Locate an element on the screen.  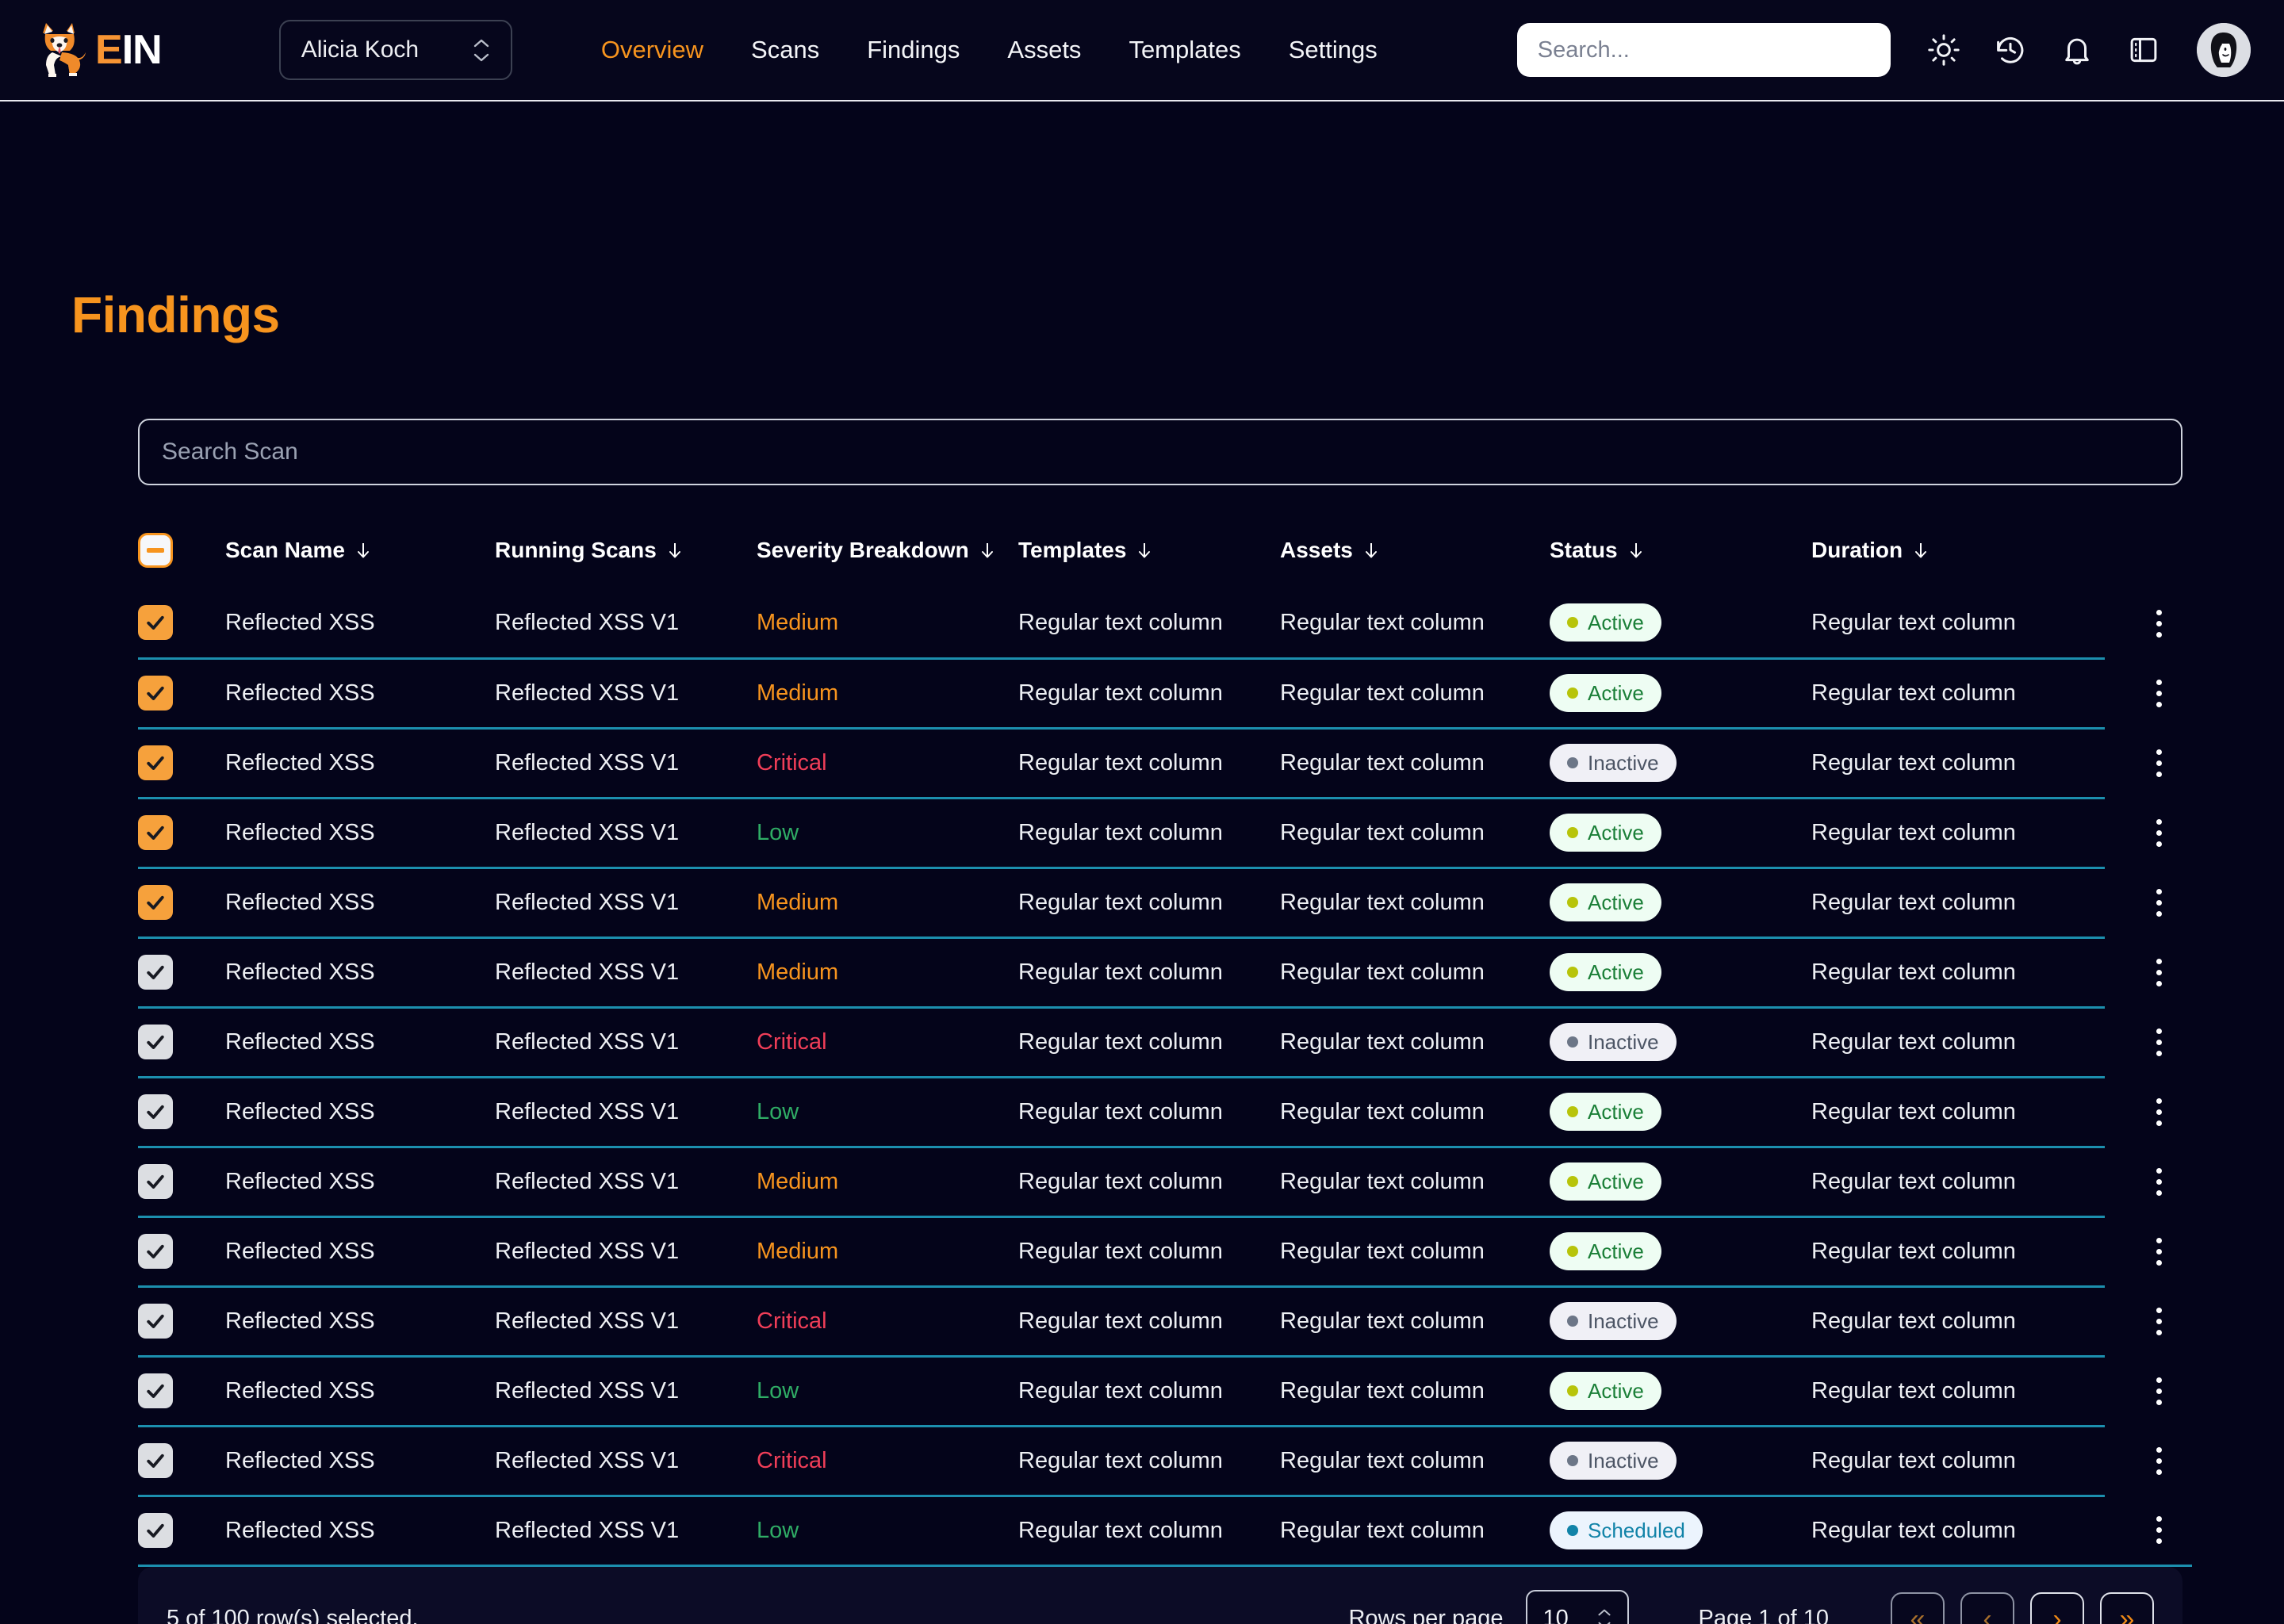
column-header-templates: Templates is located at coordinates (1149, 552).